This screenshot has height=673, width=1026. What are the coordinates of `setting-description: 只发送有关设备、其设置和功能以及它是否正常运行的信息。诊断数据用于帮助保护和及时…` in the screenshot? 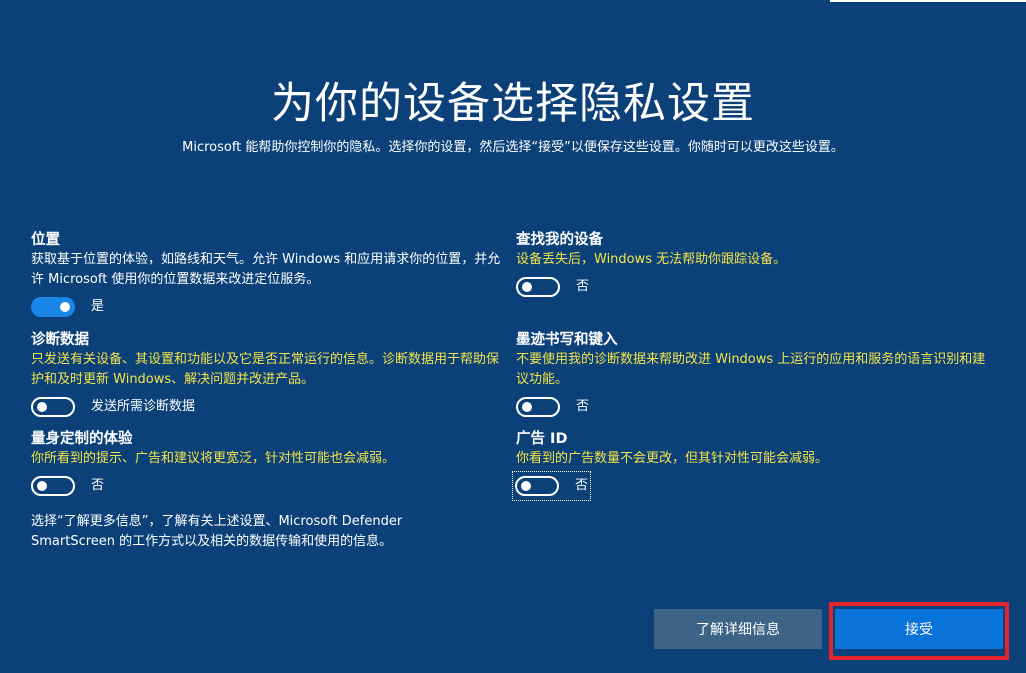 It's located at (265, 369).